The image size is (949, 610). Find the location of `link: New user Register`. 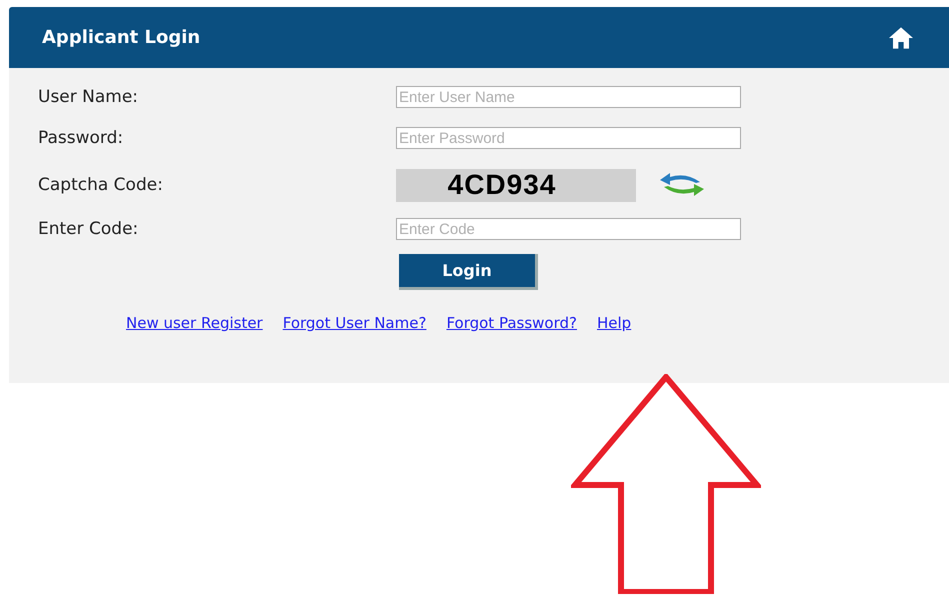

link: New user Register is located at coordinates (194, 323).